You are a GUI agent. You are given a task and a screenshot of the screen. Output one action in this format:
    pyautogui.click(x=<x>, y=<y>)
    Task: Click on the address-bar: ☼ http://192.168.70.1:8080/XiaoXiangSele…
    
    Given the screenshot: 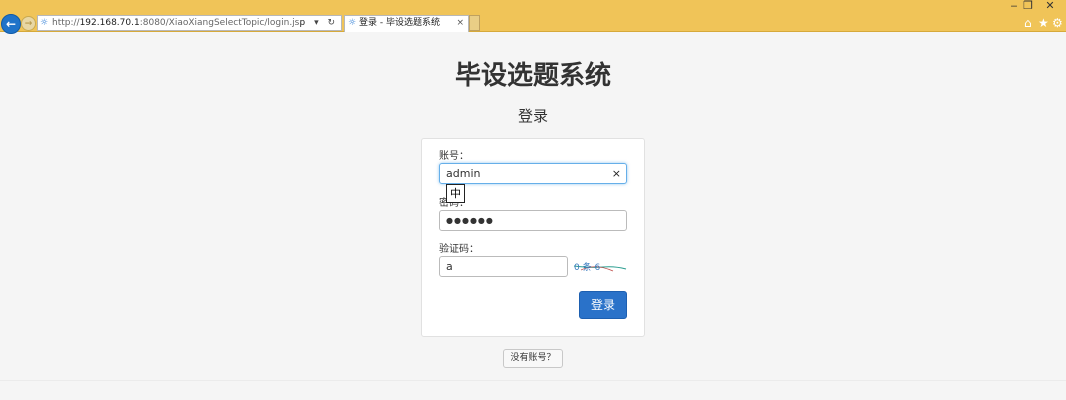 What is the action you would take?
    pyautogui.click(x=189, y=23)
    